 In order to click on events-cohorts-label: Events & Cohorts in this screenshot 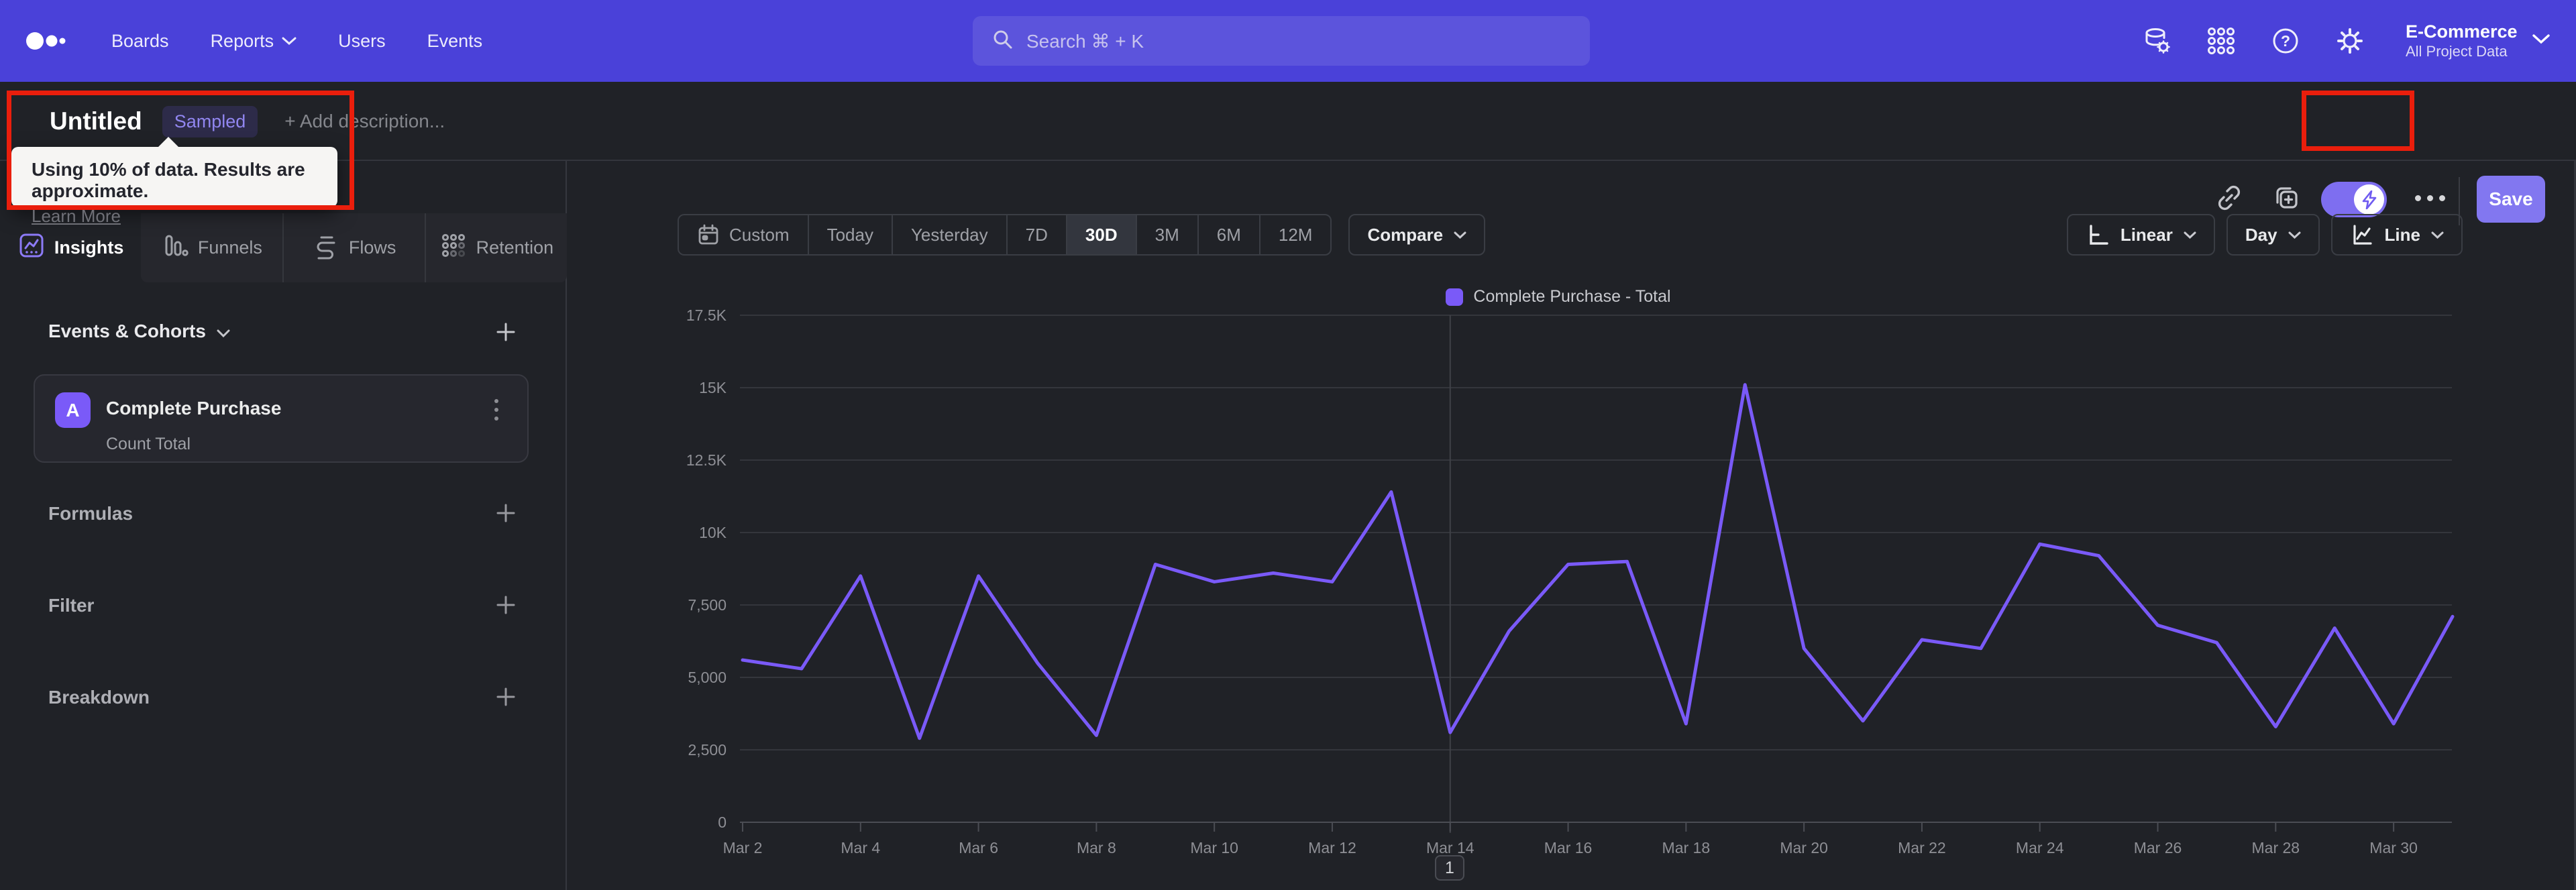, I will do `click(127, 331)`.